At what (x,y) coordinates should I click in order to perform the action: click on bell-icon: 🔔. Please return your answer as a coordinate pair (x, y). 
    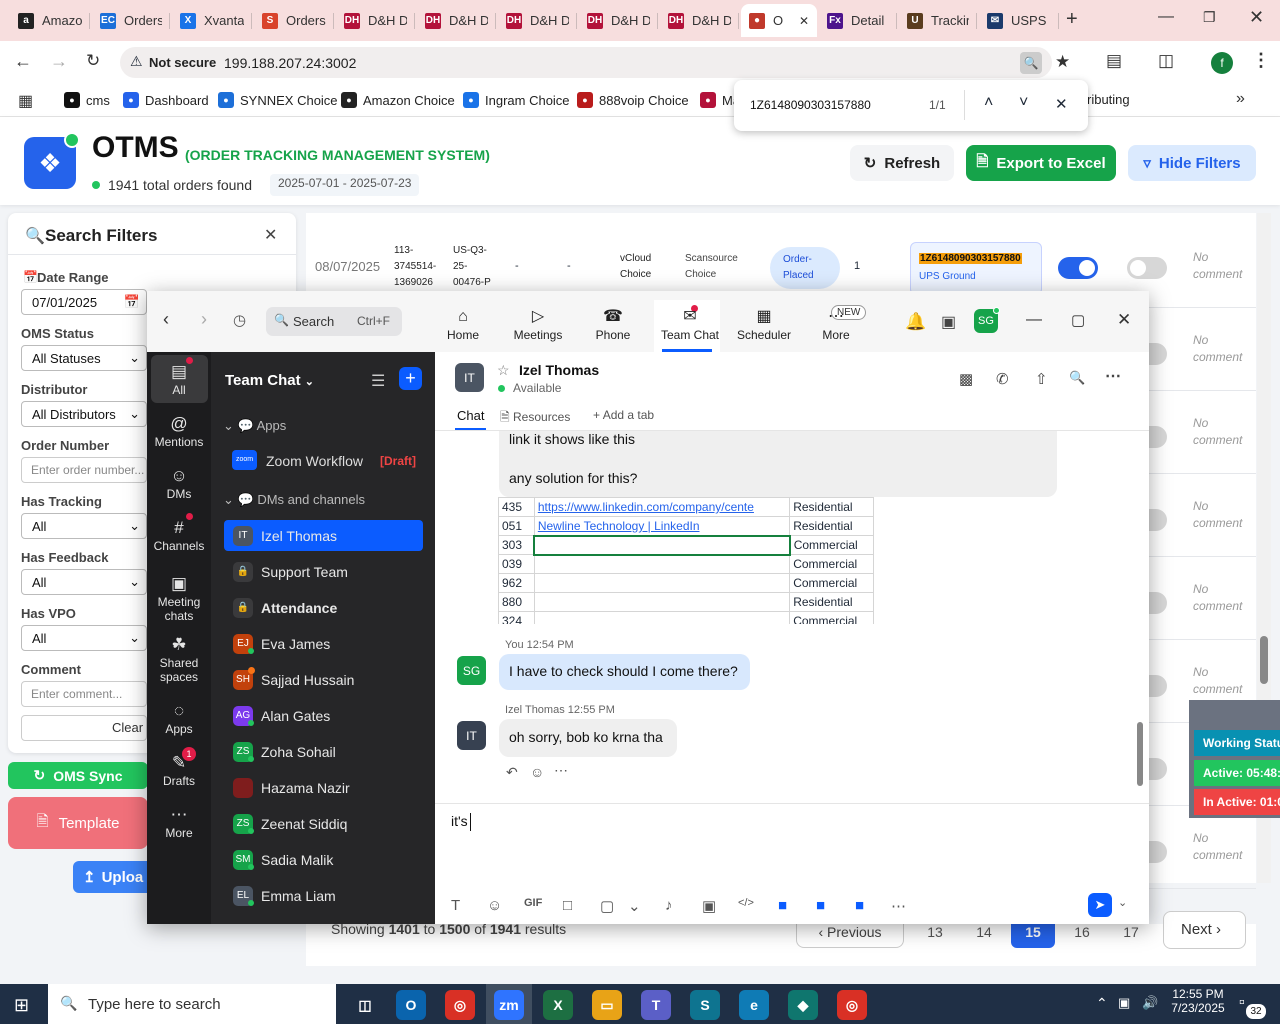
    Looking at the image, I should click on (915, 322).